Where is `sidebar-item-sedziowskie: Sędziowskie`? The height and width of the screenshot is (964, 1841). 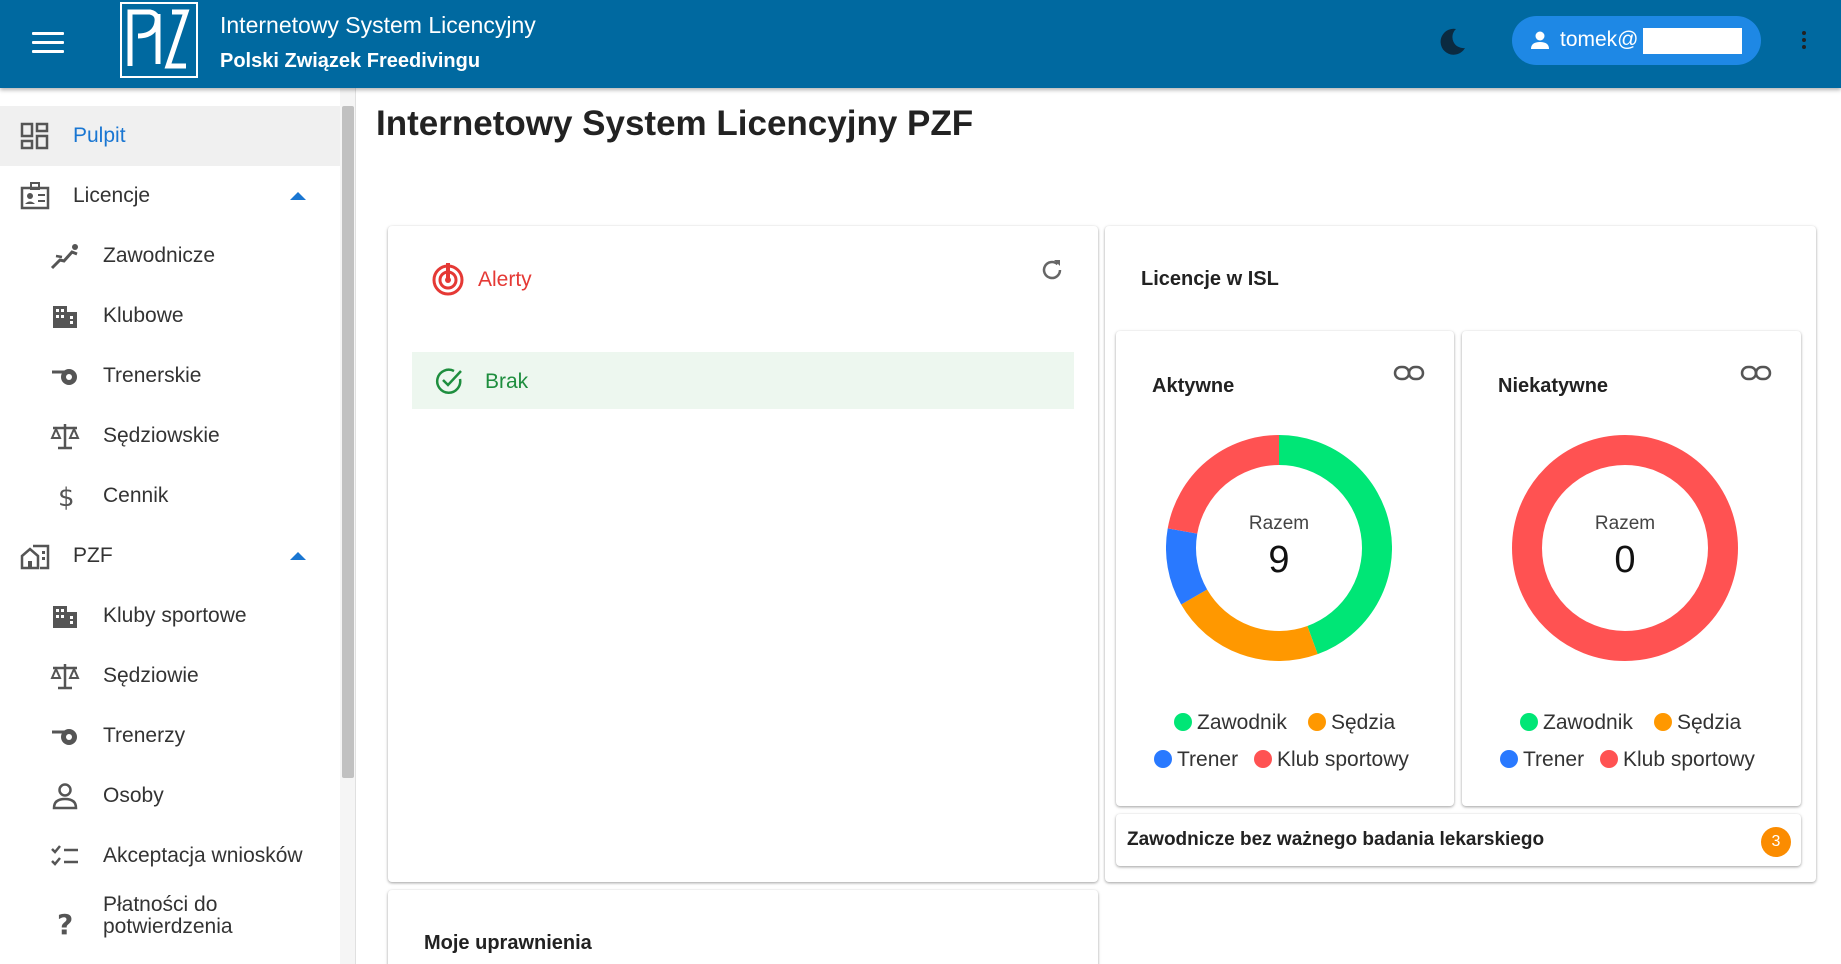 sidebar-item-sedziowskie: Sędziowskie is located at coordinates (170, 436).